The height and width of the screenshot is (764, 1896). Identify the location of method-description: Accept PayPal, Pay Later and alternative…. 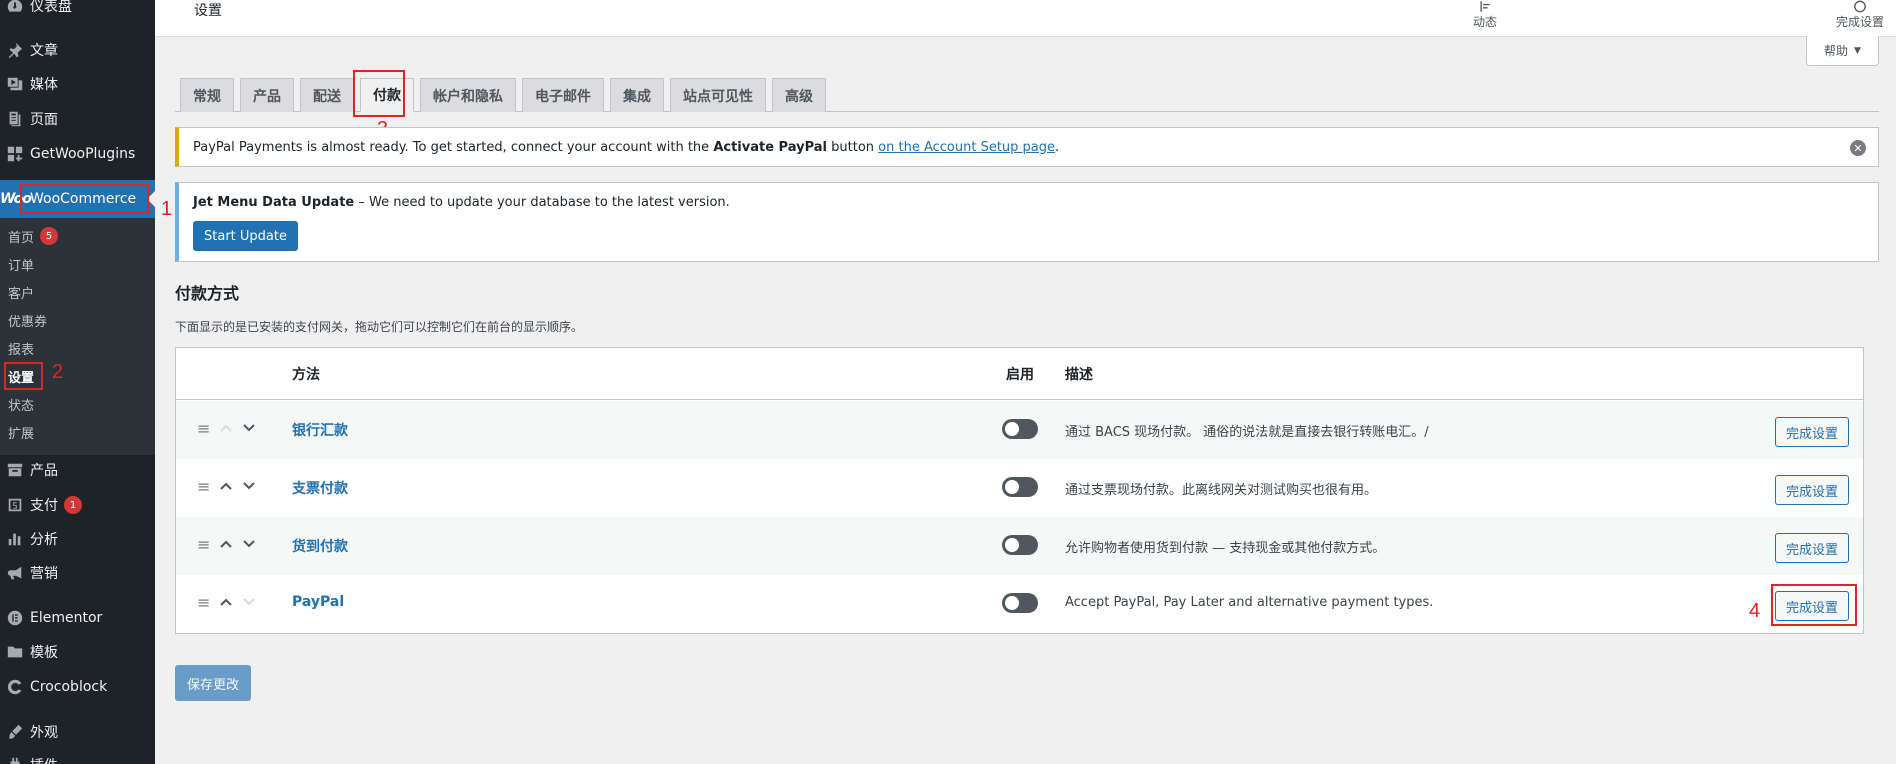
(1249, 602).